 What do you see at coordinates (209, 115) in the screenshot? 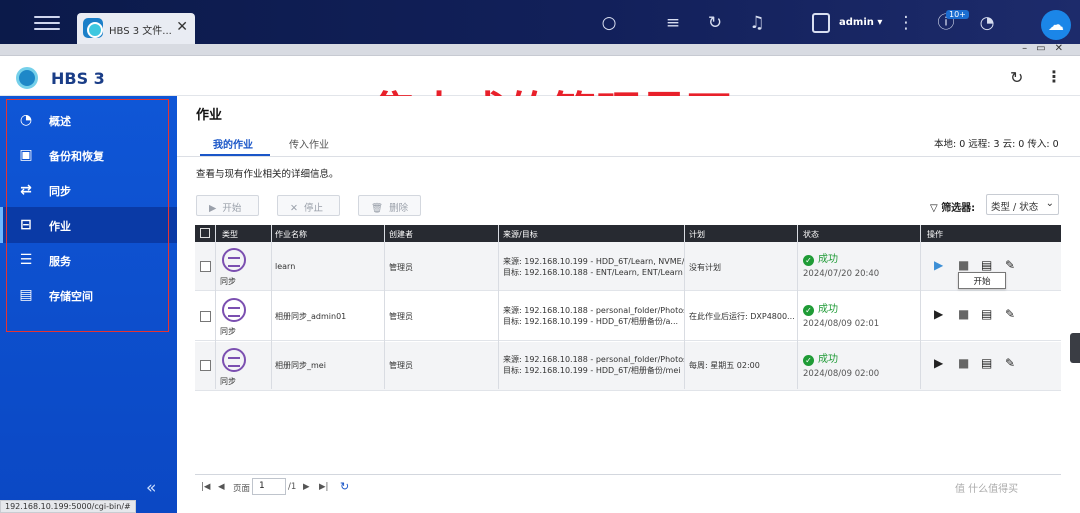
I see `page-title: 作业` at bounding box center [209, 115].